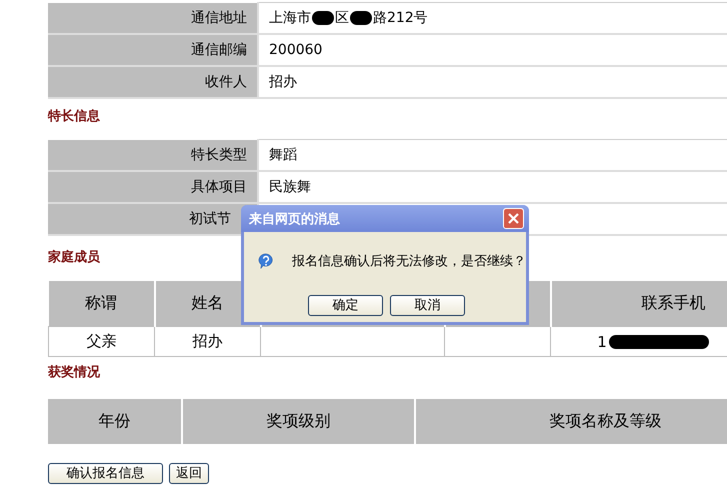 The height and width of the screenshot is (485, 727). I want to click on column-header: 联系手机, so click(674, 302).